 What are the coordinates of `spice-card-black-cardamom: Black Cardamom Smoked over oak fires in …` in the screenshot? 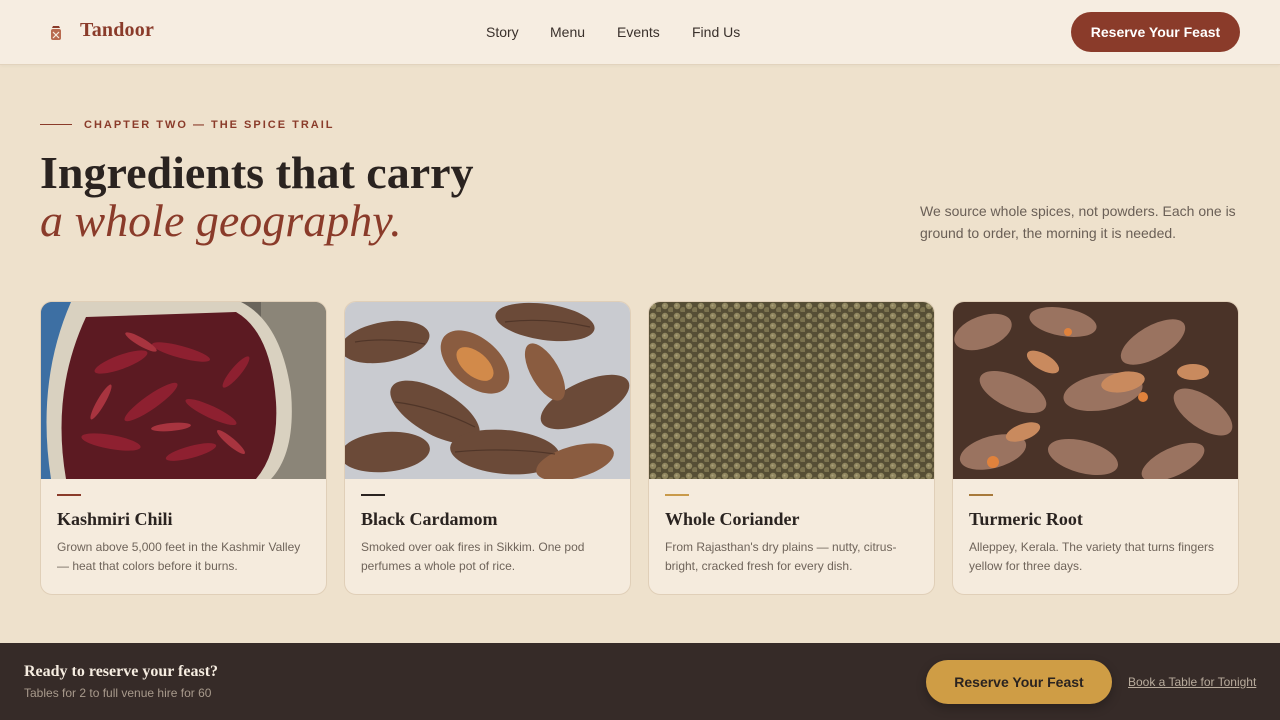 It's located at (487, 448).